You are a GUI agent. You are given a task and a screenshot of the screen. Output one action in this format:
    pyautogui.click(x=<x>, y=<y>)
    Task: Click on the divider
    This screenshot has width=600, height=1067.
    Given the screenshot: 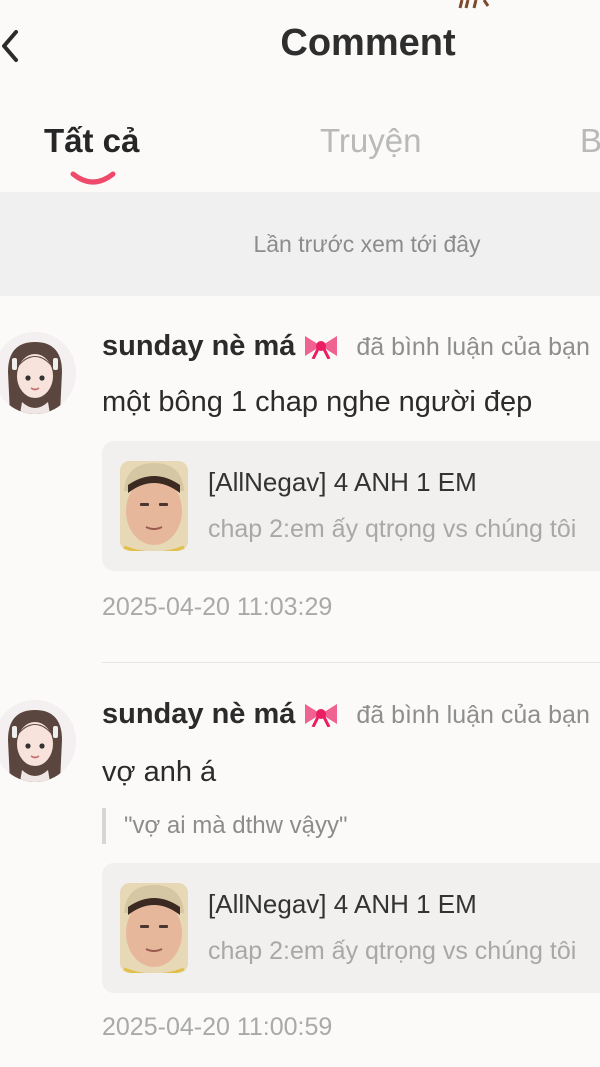 What is the action you would take?
    pyautogui.click(x=351, y=662)
    